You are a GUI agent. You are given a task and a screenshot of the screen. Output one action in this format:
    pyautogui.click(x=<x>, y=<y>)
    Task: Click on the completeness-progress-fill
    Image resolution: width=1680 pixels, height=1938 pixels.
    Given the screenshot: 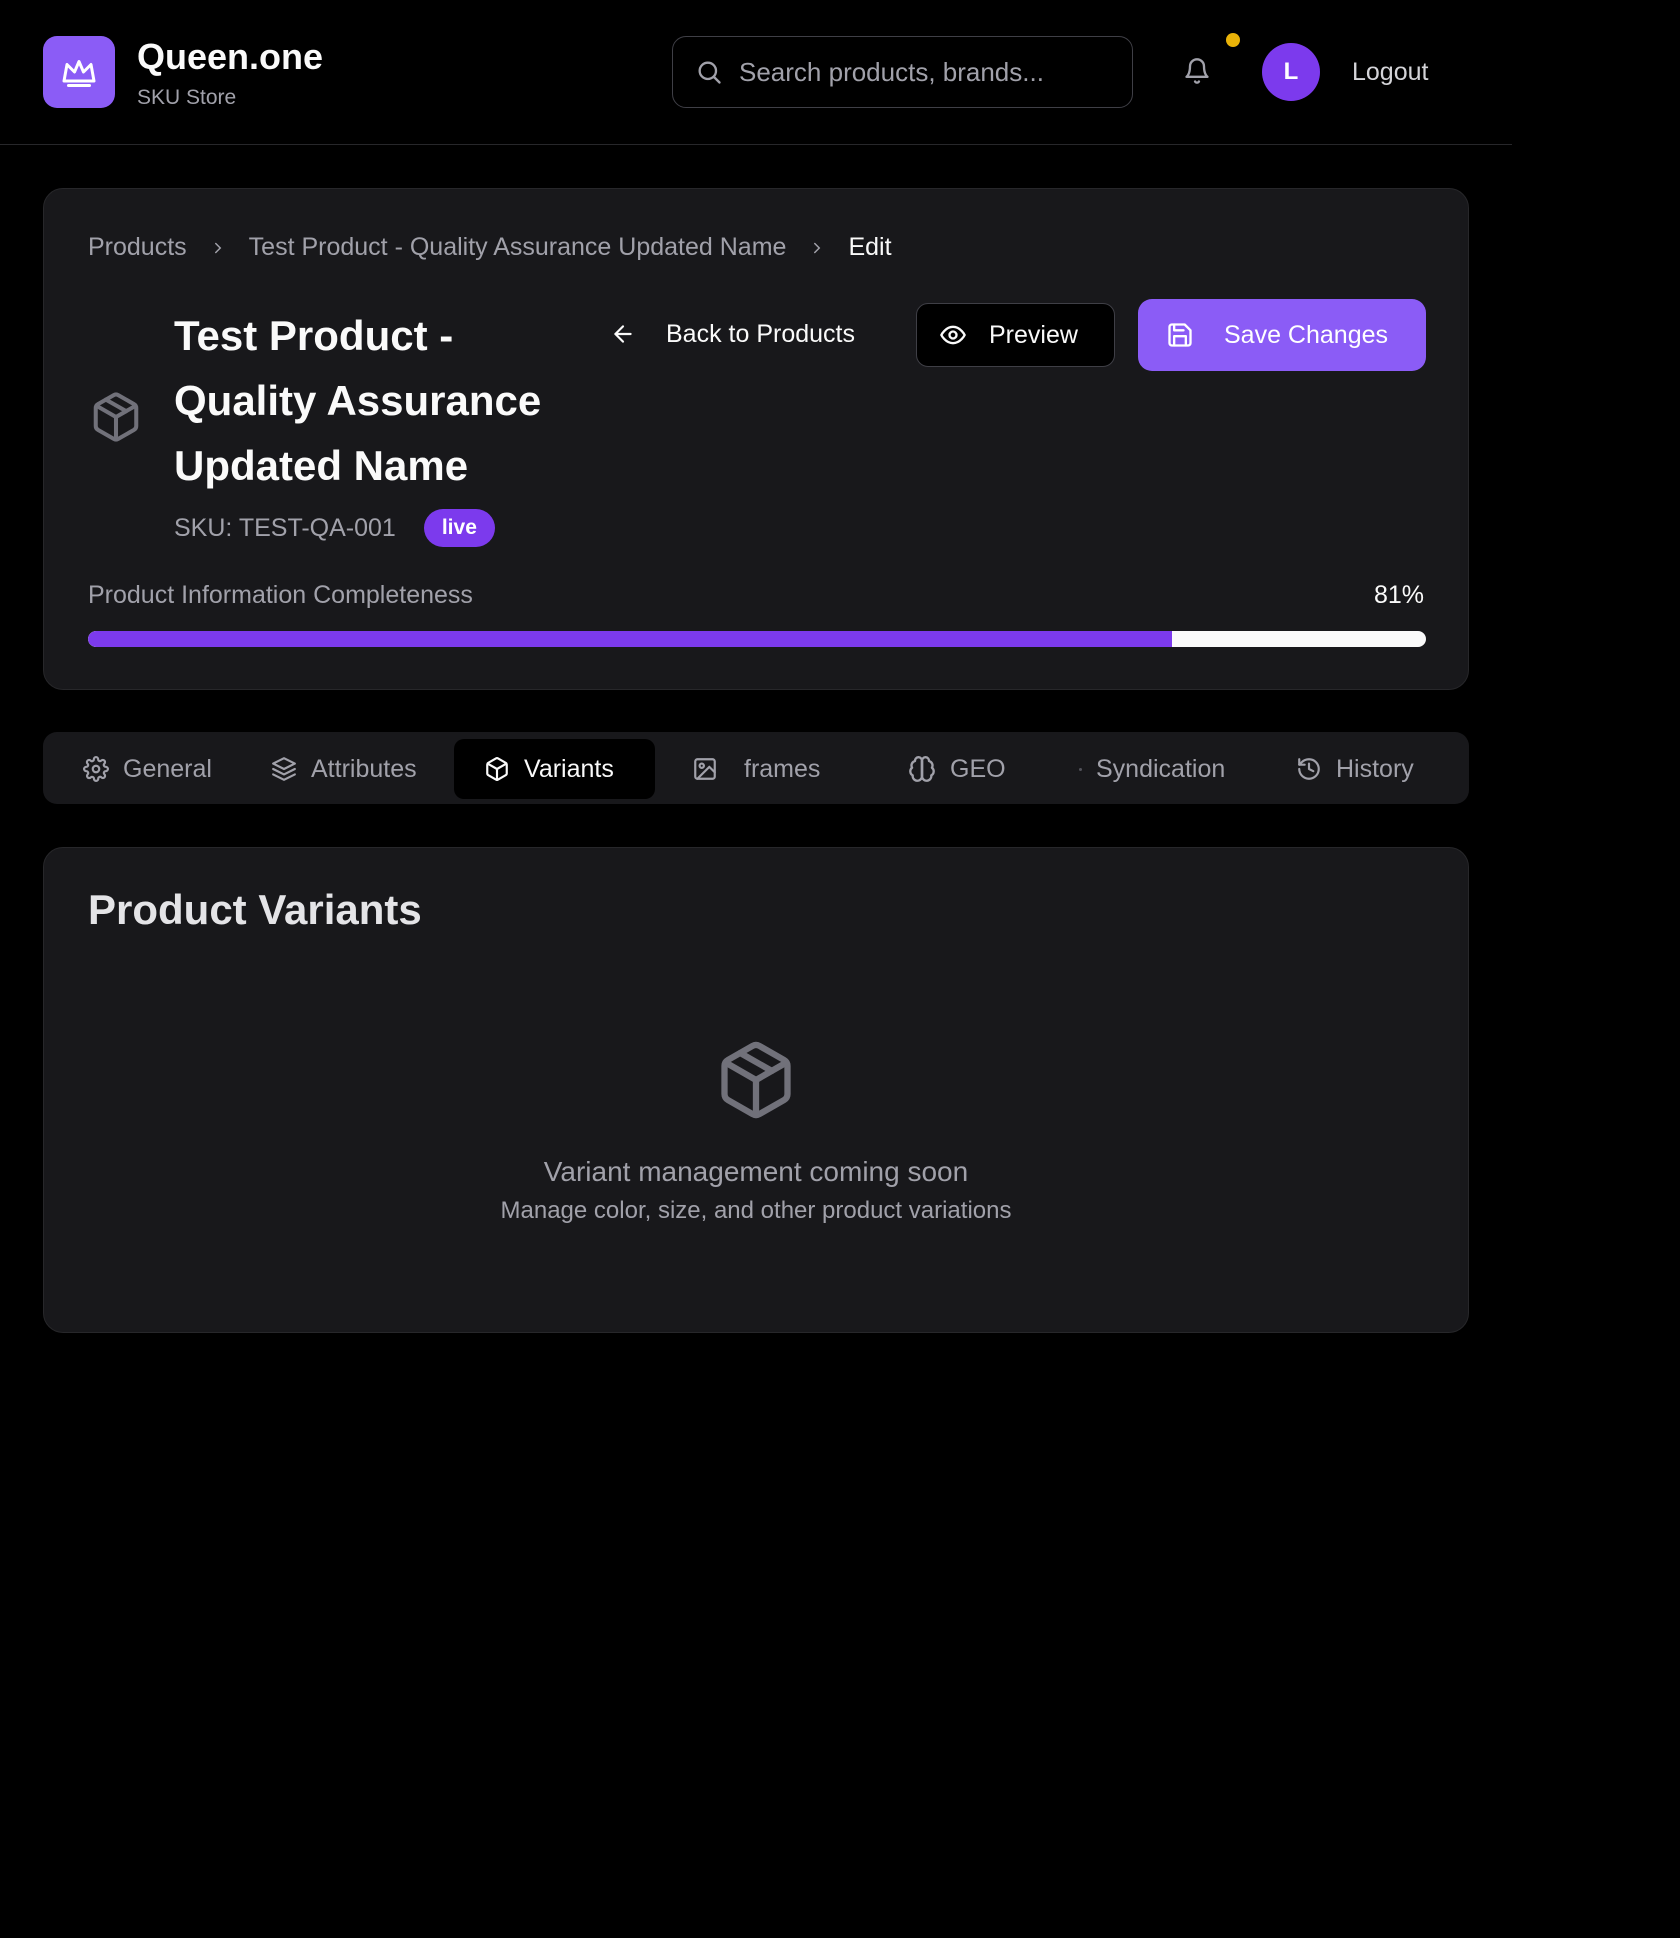 What is the action you would take?
    pyautogui.click(x=630, y=639)
    